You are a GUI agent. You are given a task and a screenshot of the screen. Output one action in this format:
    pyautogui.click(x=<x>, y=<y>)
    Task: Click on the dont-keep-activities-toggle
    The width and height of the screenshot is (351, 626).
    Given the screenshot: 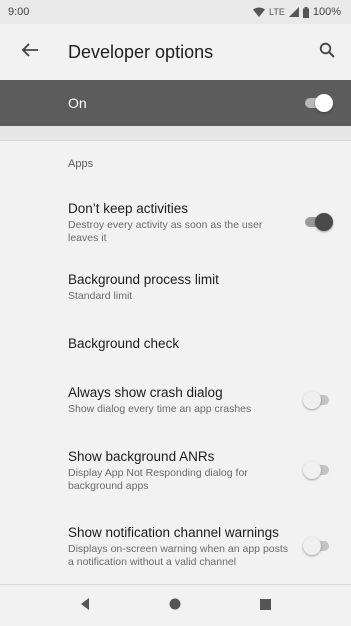 What is the action you would take?
    pyautogui.click(x=318, y=222)
    